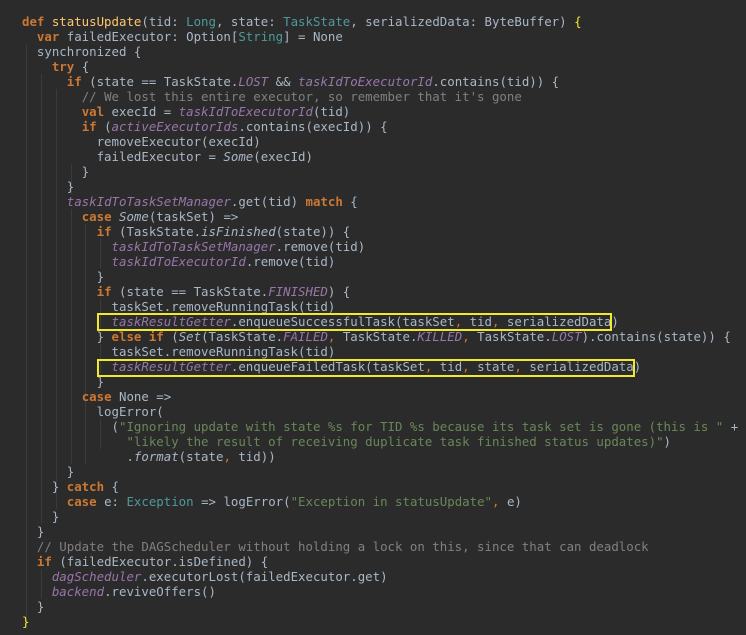 The height and width of the screenshot is (635, 746). Describe the element at coordinates (55, 66) in the screenshot. I see `code-line: try {` at that location.